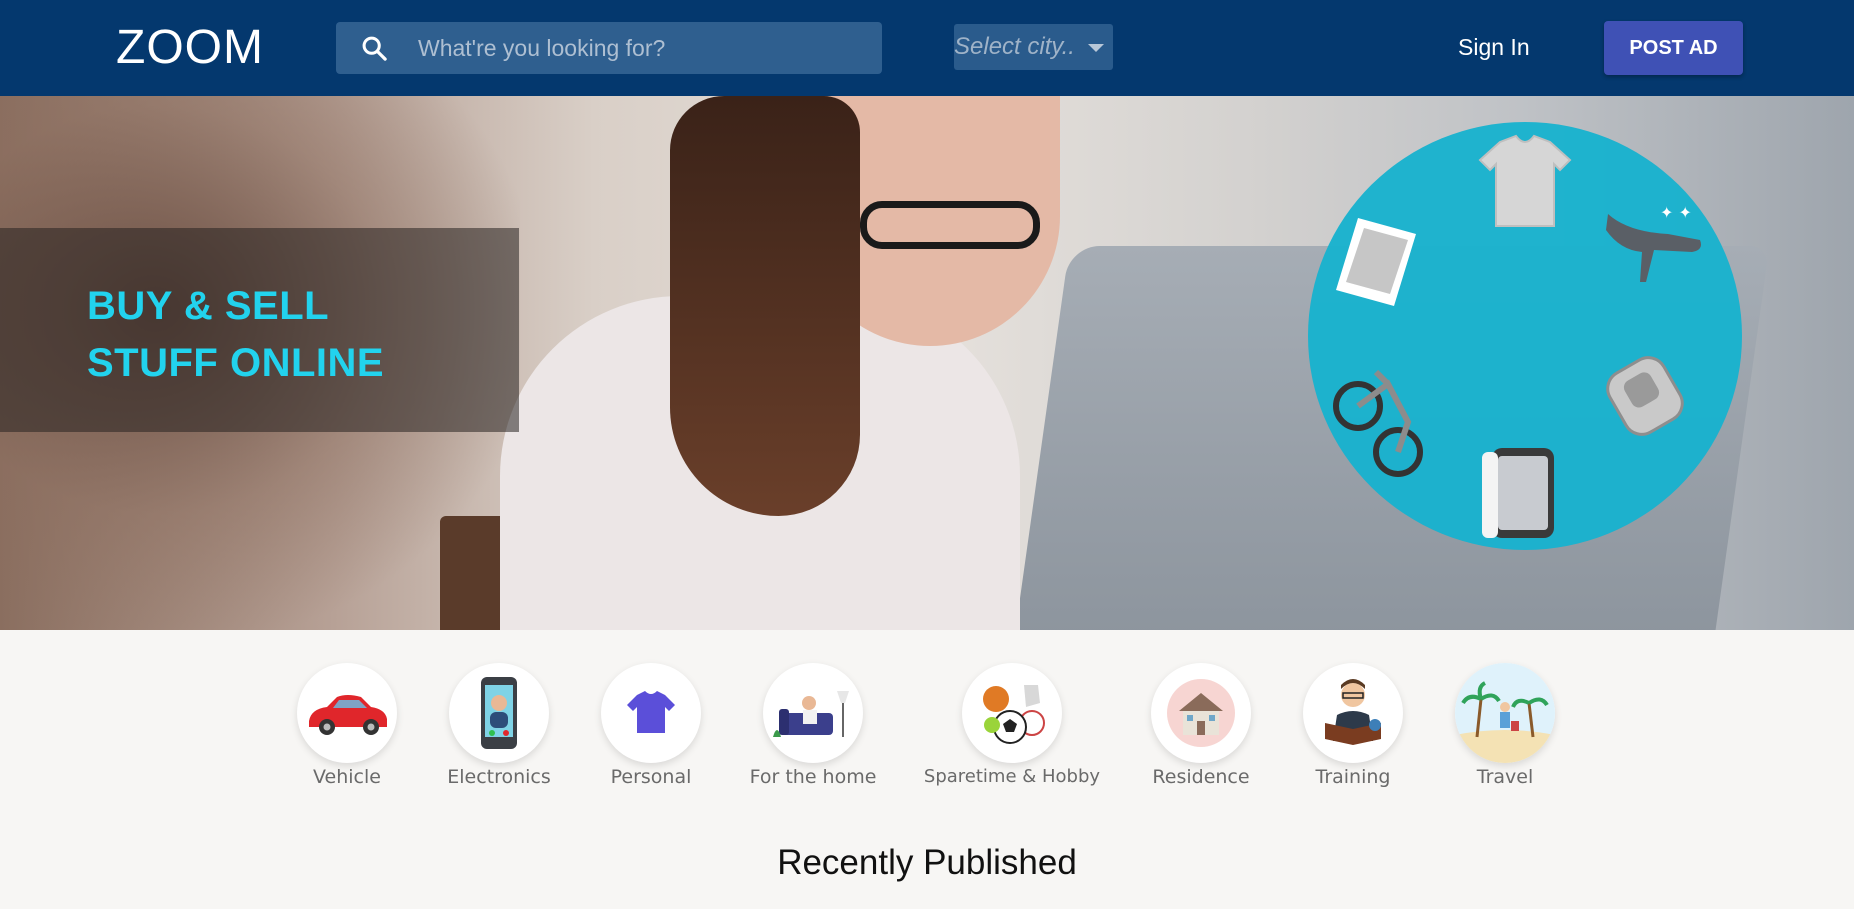  I want to click on search-bar, so click(609, 48).